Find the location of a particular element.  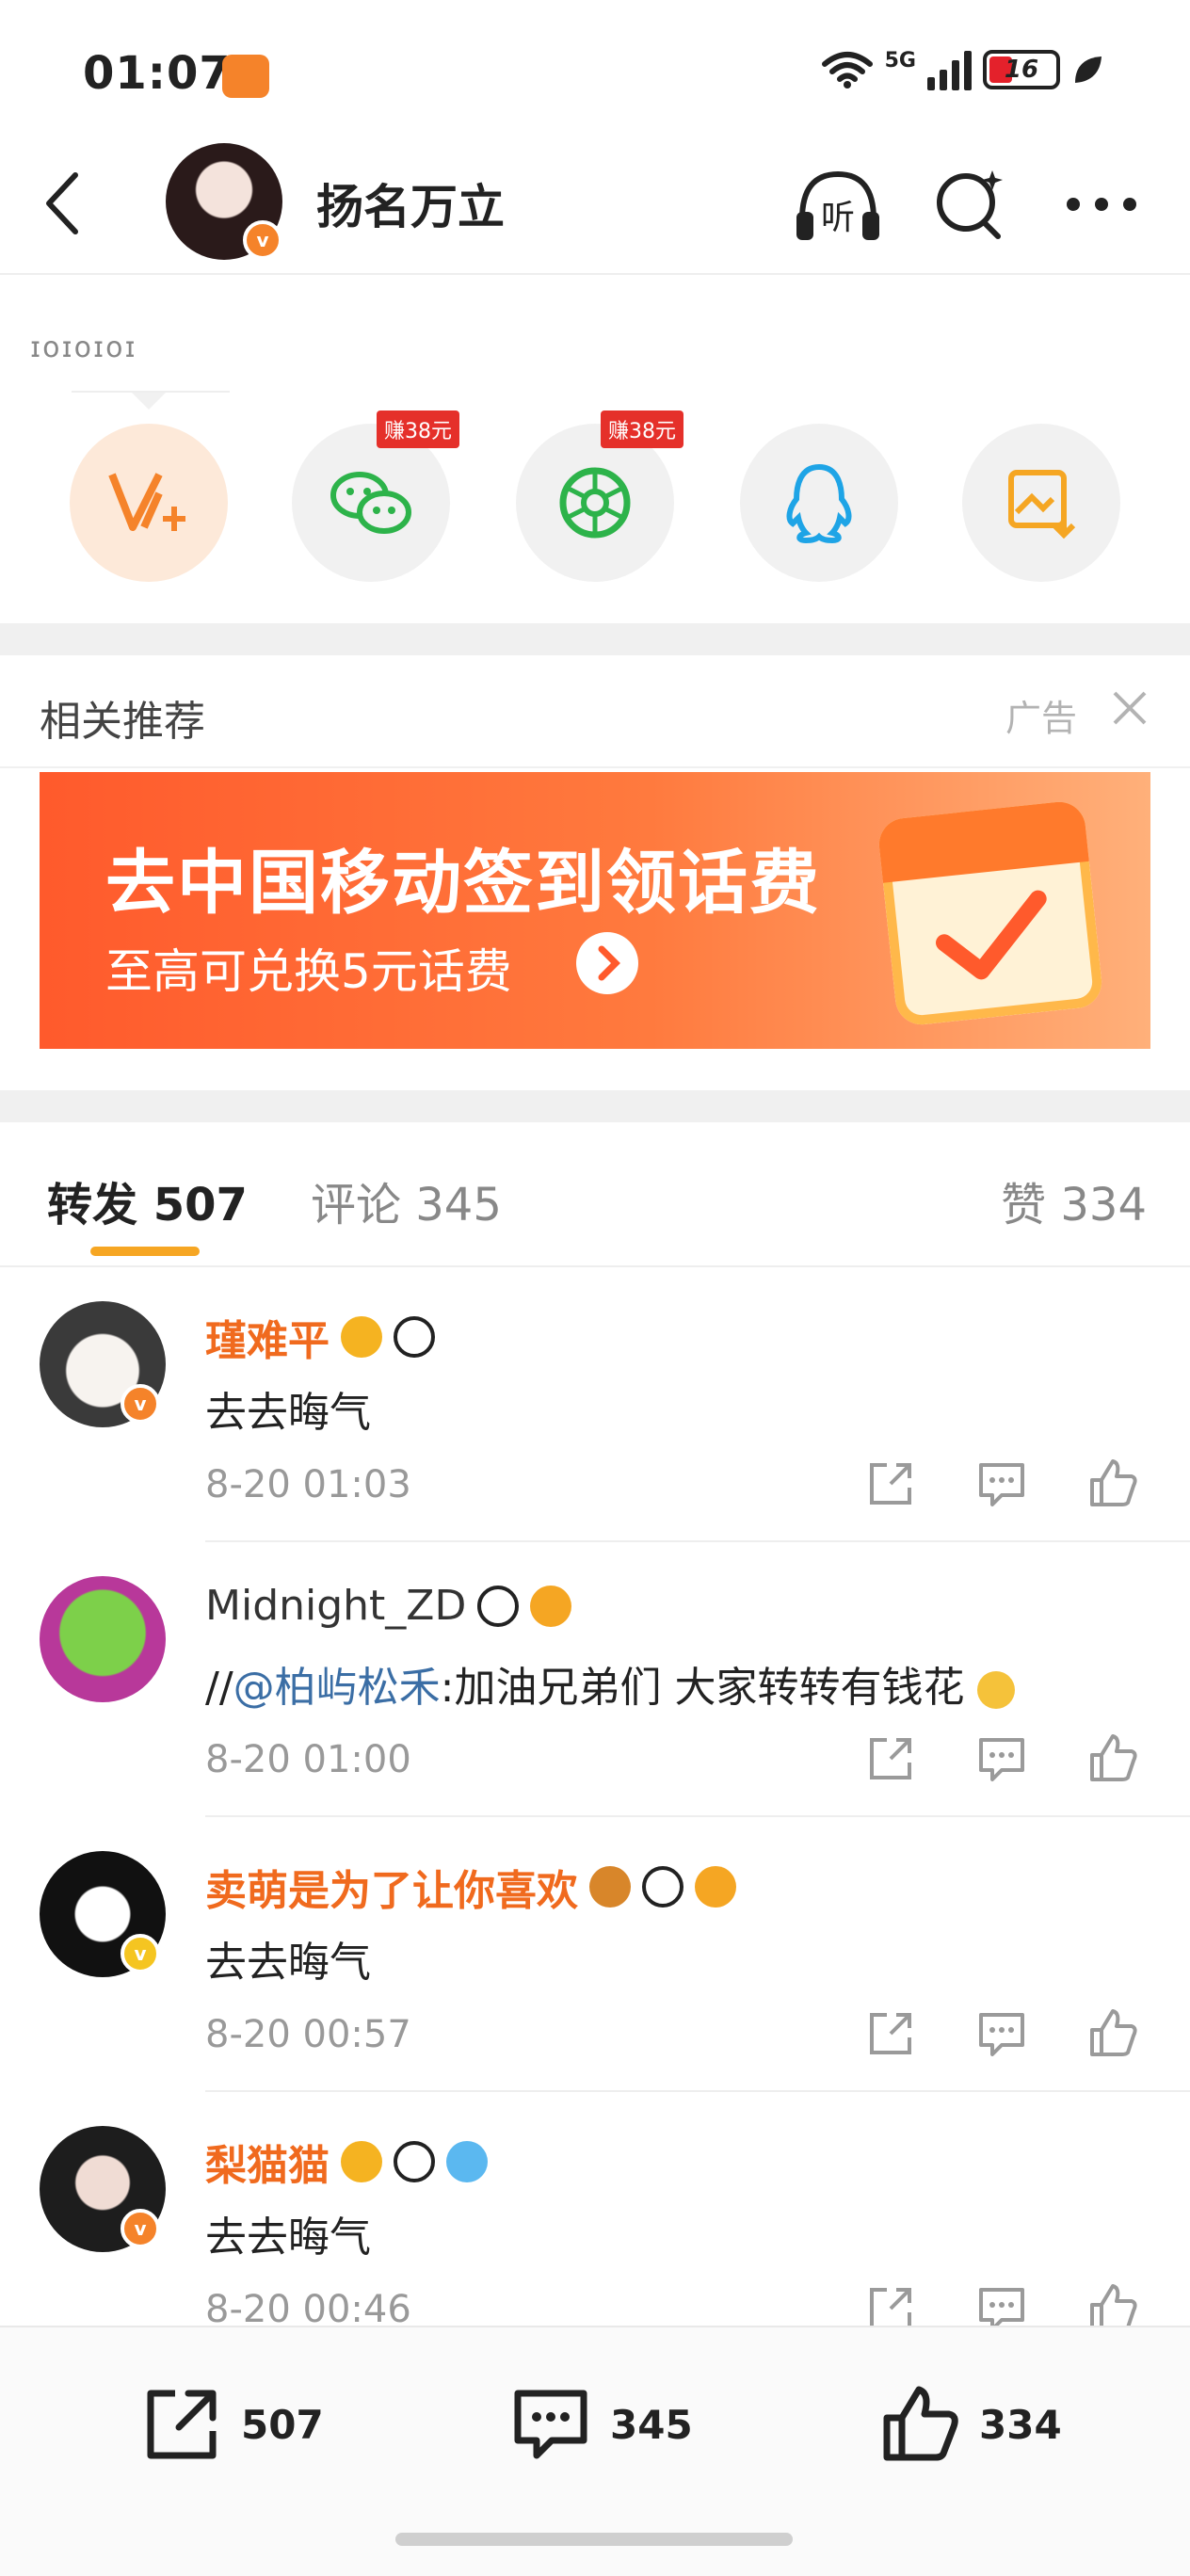

comment-author: 梨猫猫 is located at coordinates (346, 2162).